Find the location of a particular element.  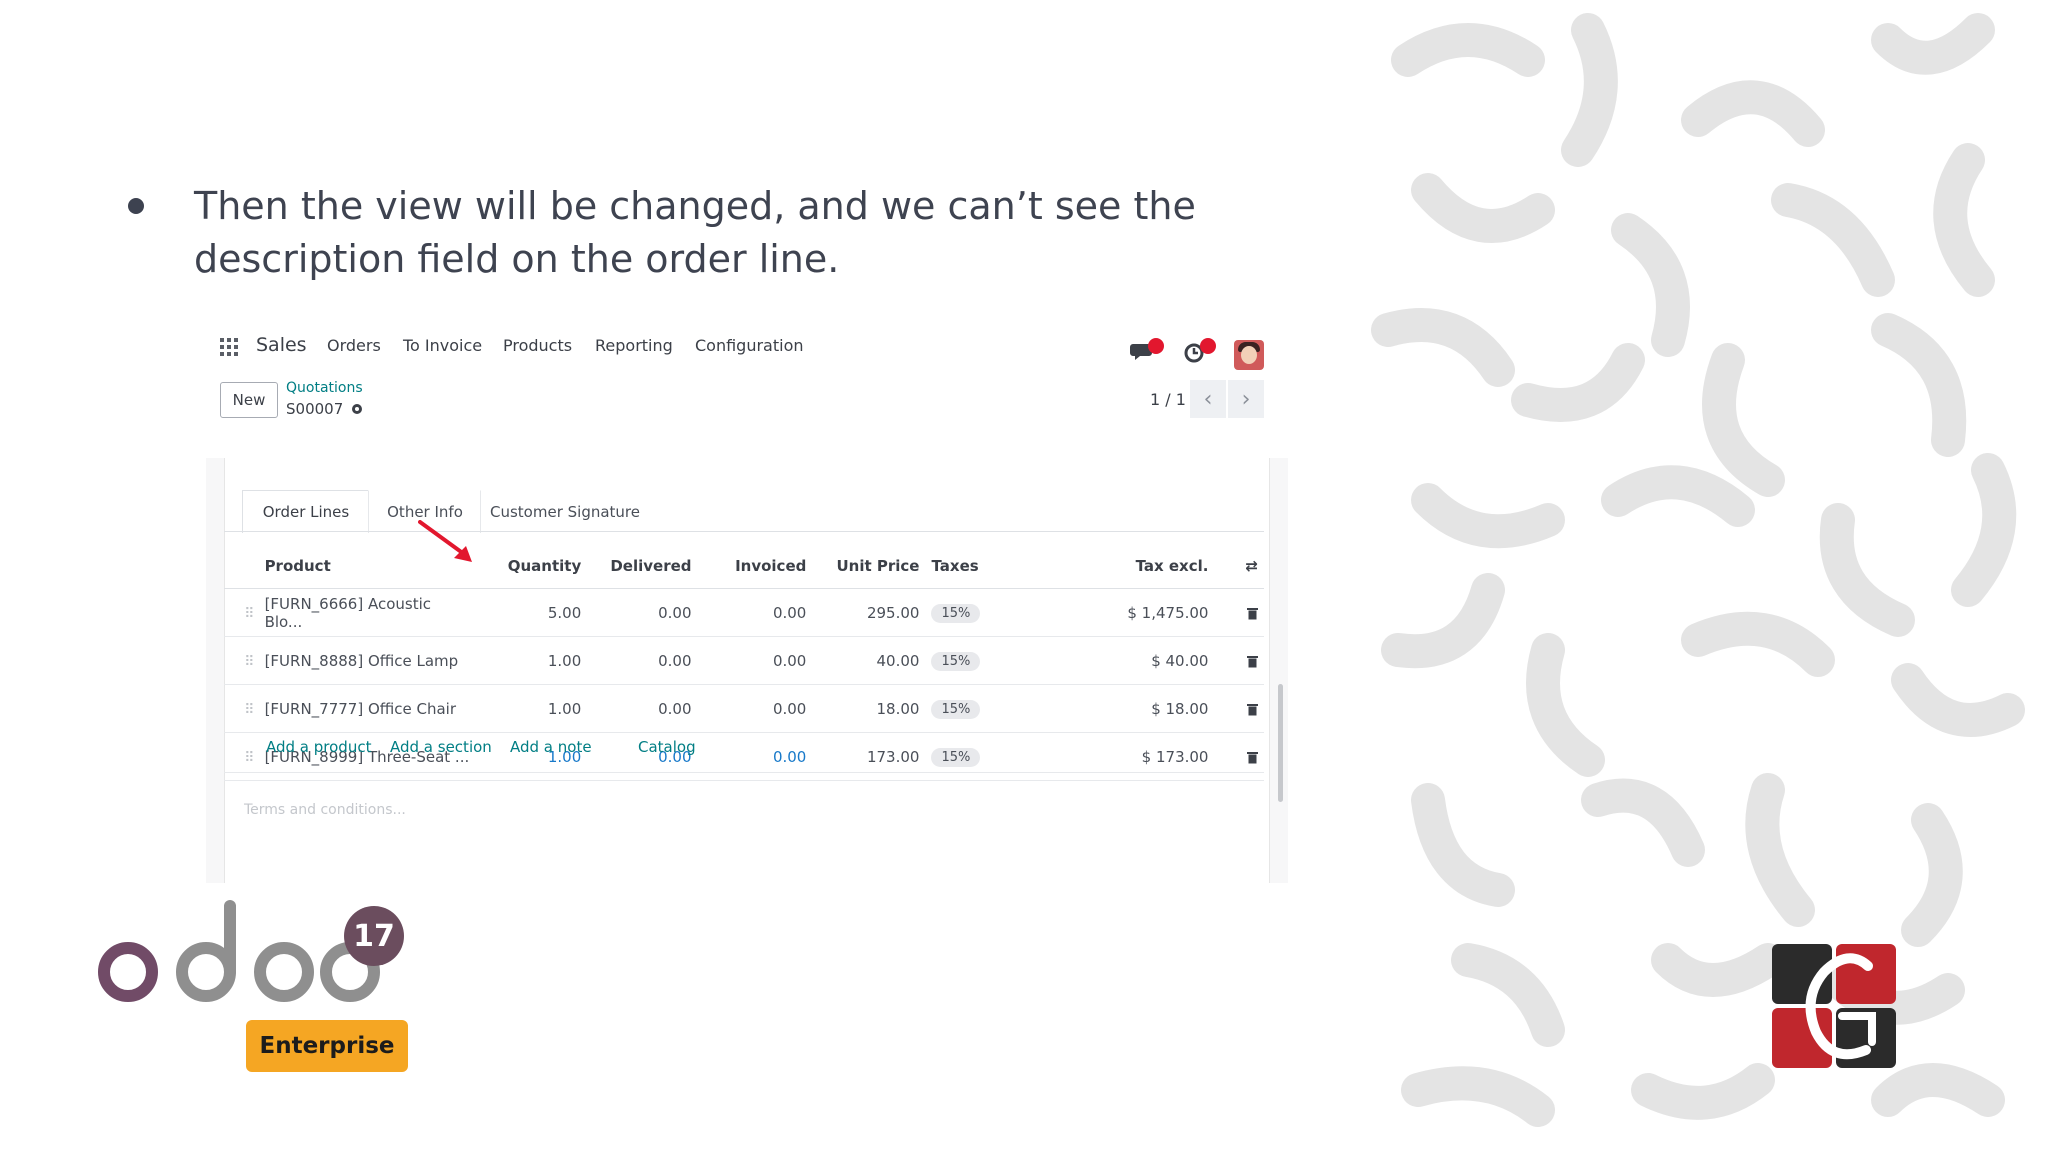

gear-icon is located at coordinates (357, 409).